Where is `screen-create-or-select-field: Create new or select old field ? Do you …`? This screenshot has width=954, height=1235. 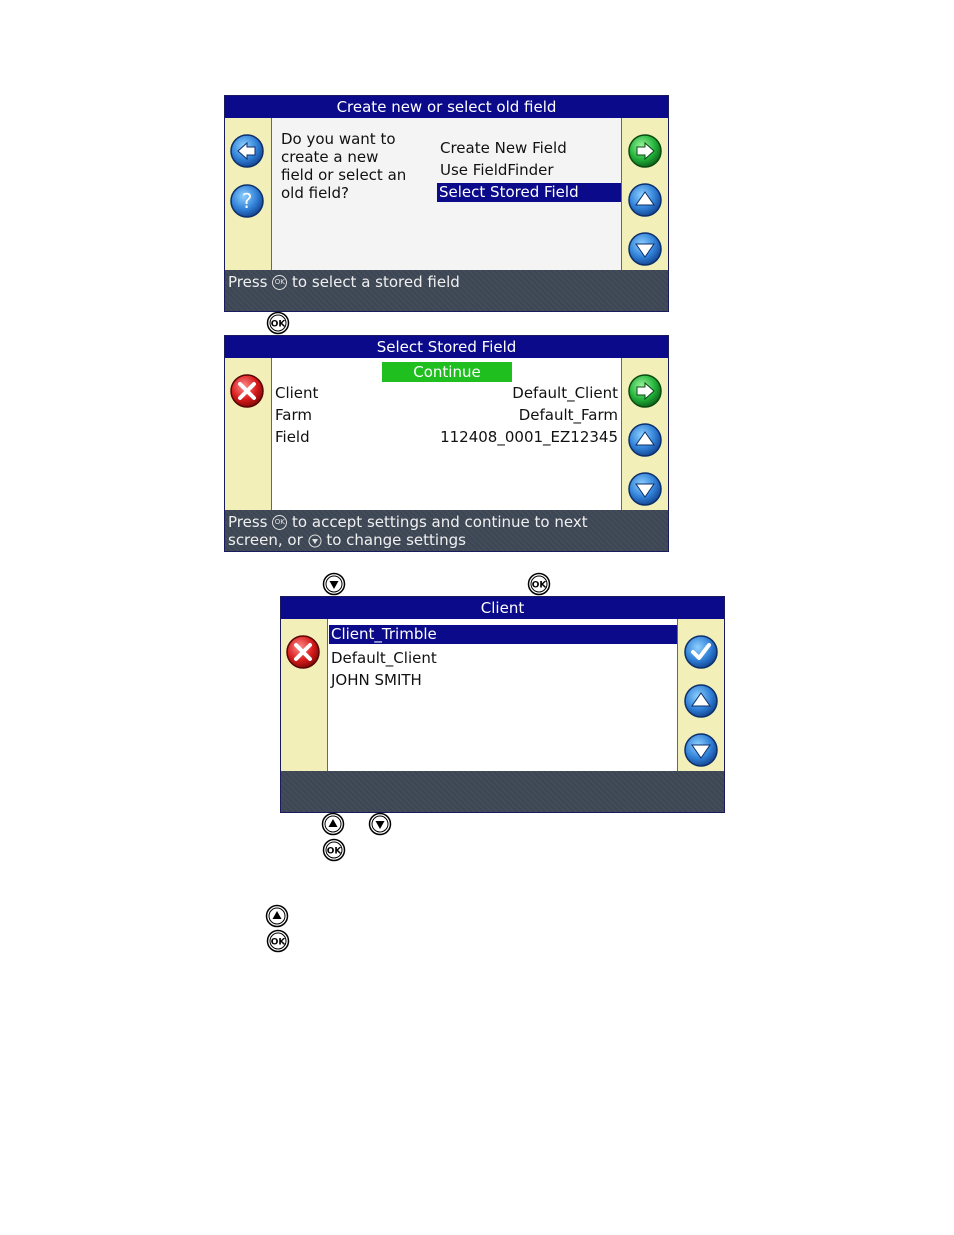
screen-create-or-select-field: Create new or select old field ? Do you … is located at coordinates (446, 203).